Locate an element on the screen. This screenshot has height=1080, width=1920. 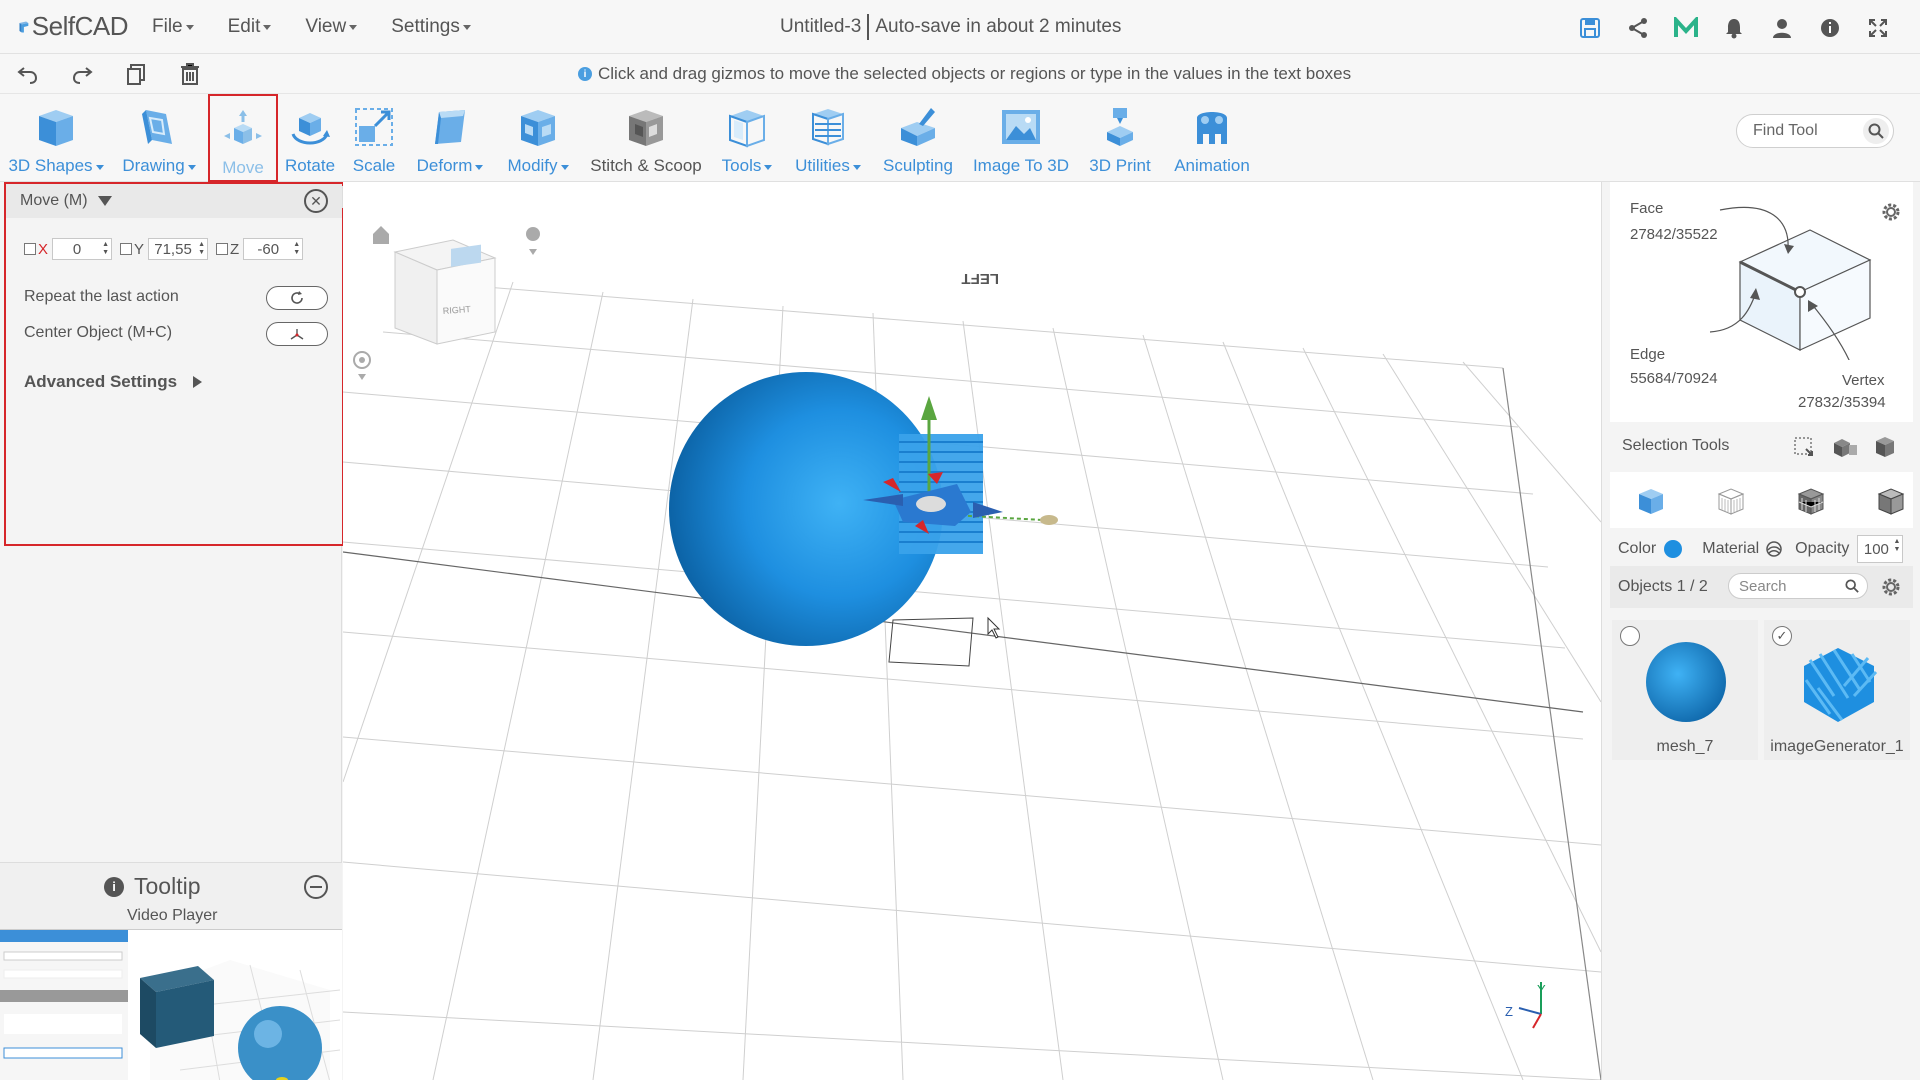
face-mode-icon is located at coordinates (1731, 501).